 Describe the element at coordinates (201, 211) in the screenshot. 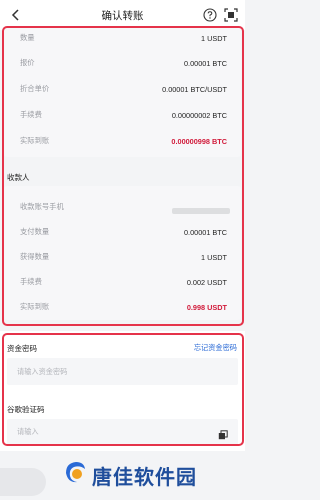

I see `redacted-phone` at that location.